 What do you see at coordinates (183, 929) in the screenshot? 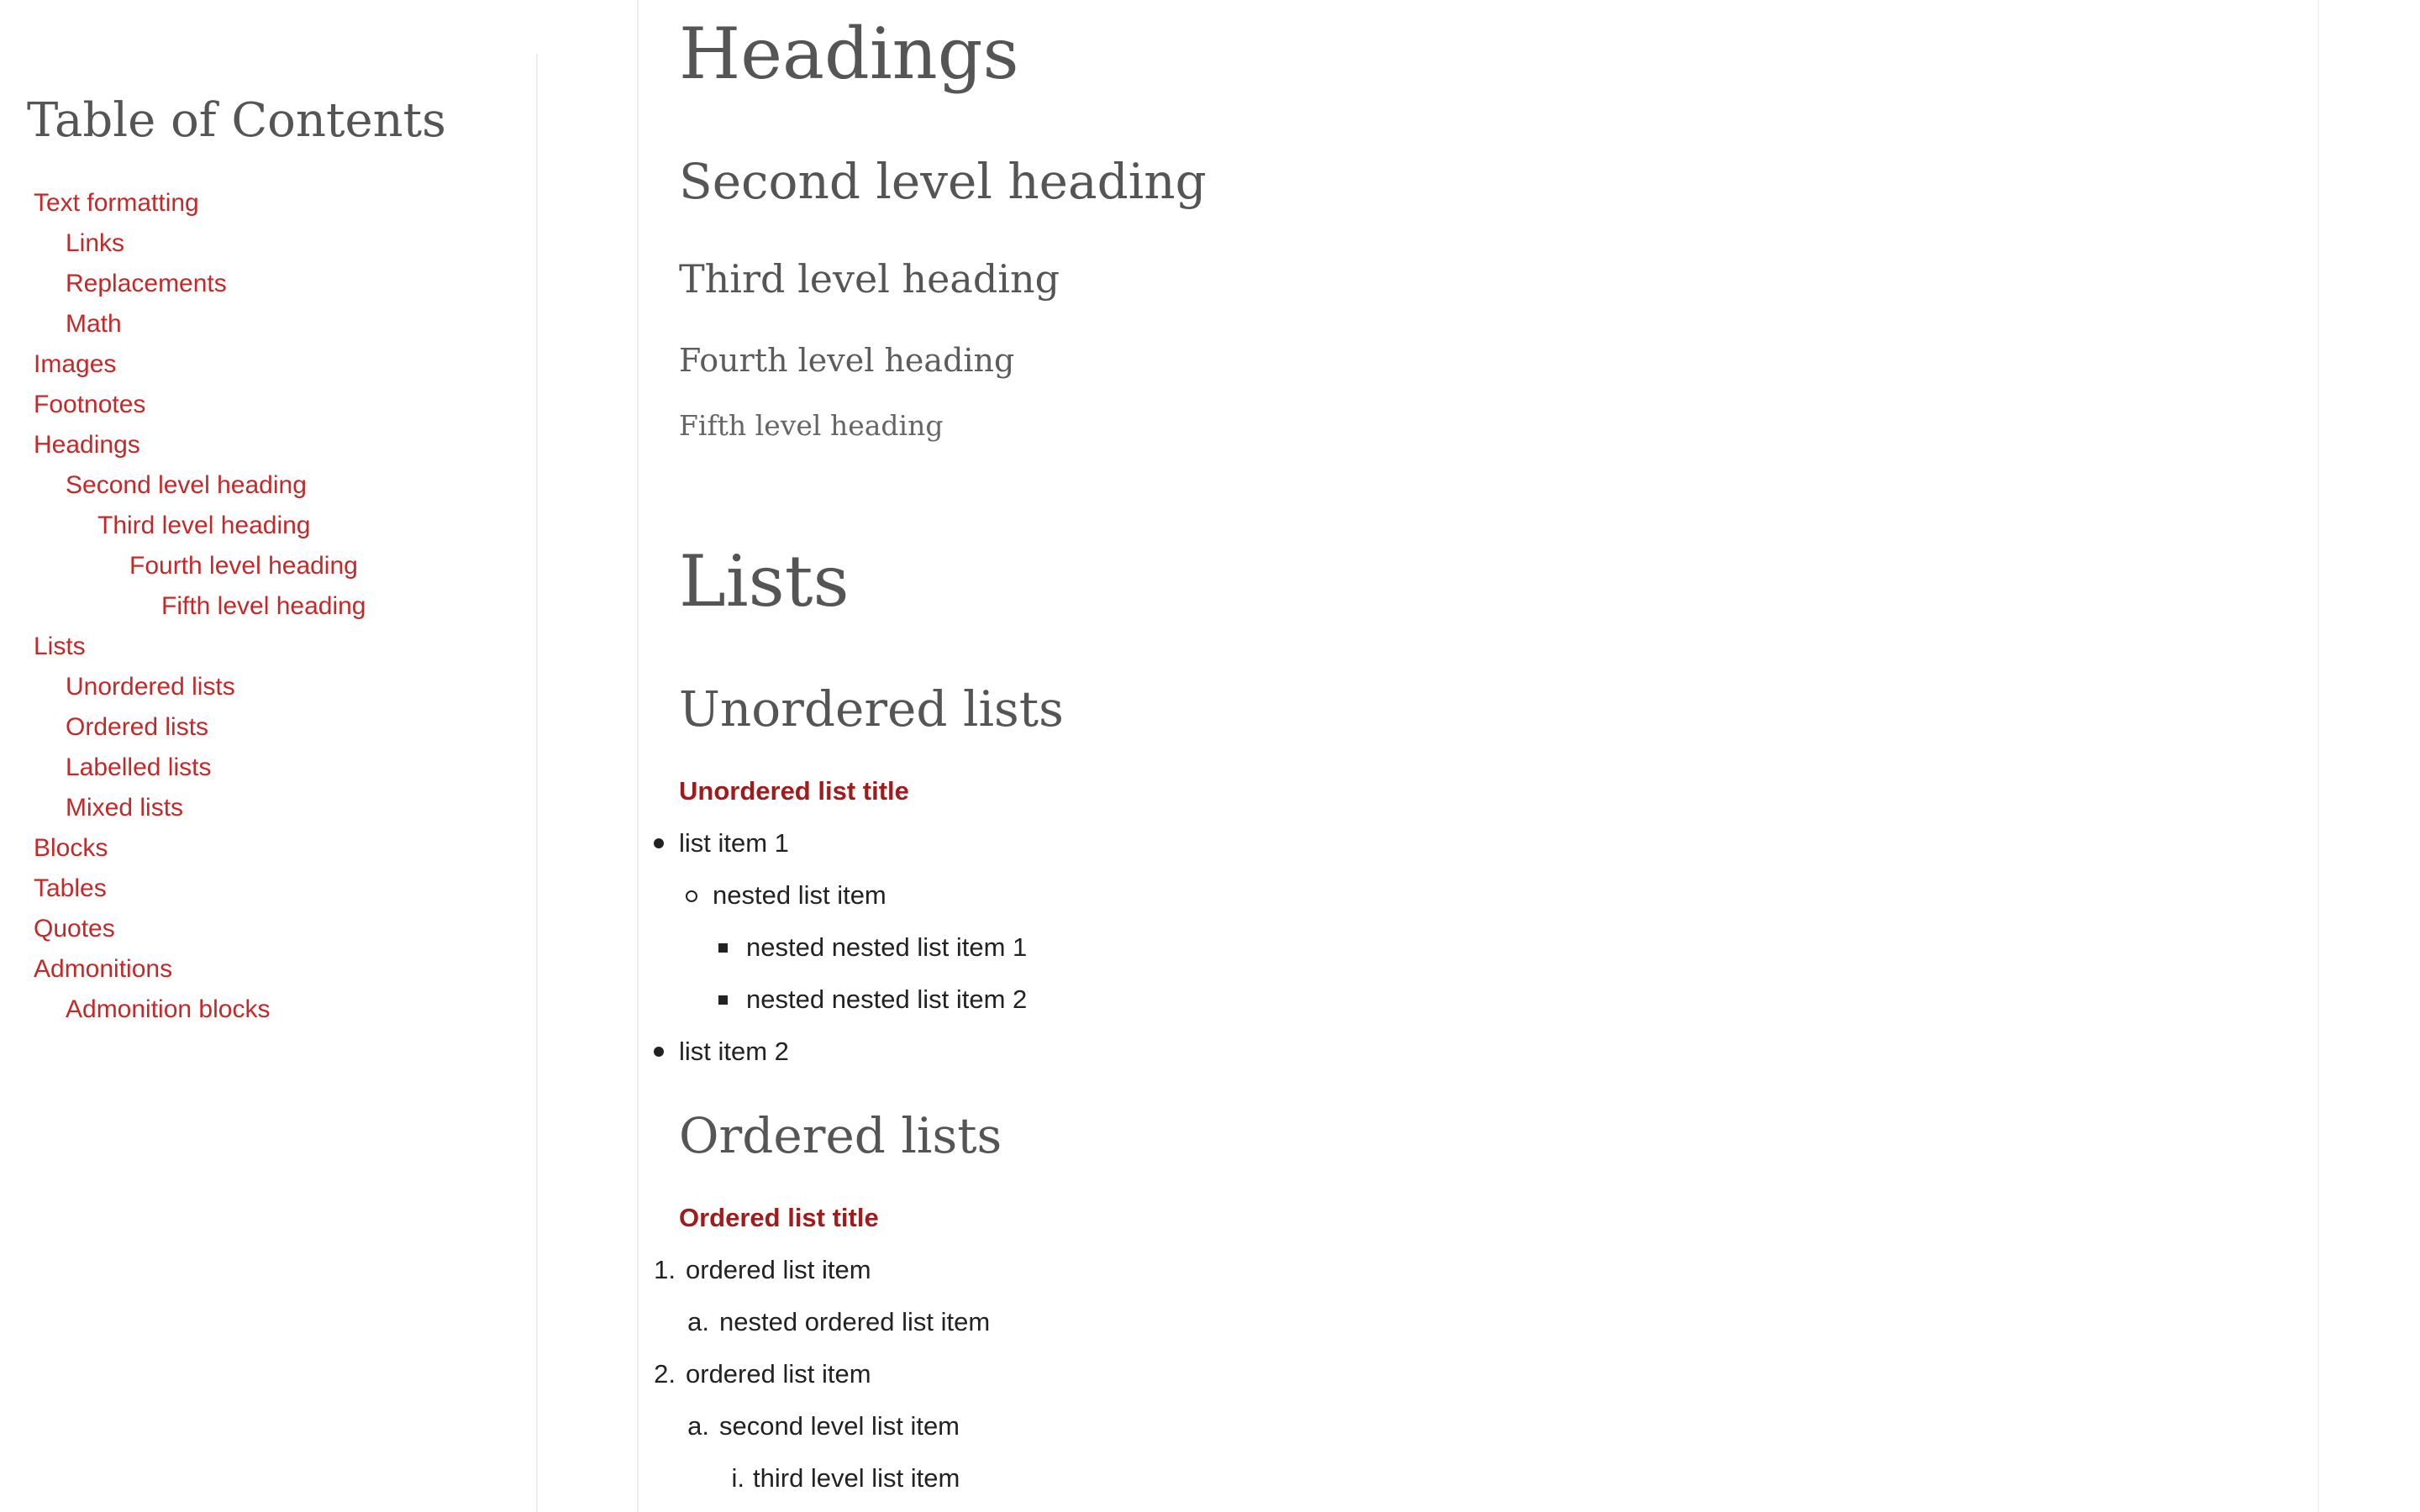
I see `toc-link-quotes: Quotes` at bounding box center [183, 929].